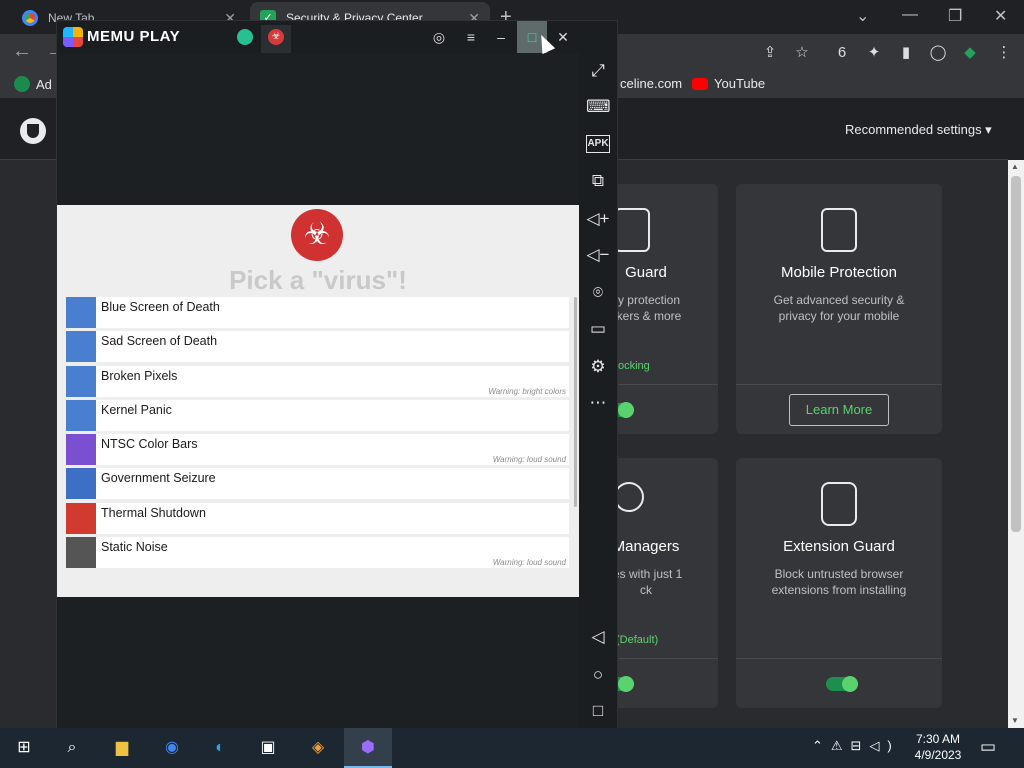 The width and height of the screenshot is (1024, 768). I want to click on account-icon: ◎, so click(439, 37).